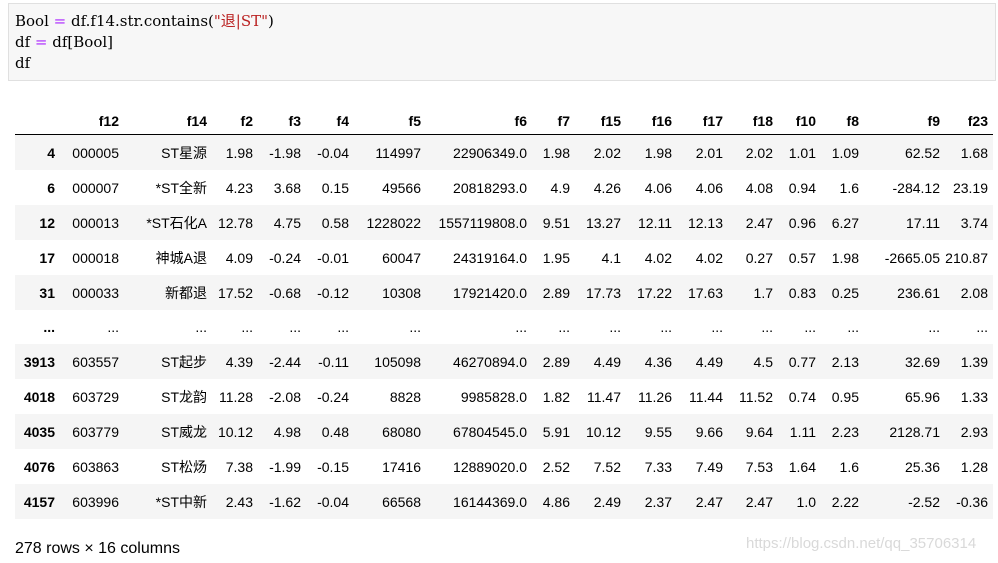 This screenshot has width=998, height=563. What do you see at coordinates (333, 257) in the screenshot?
I see `table-cell: -0.01` at bounding box center [333, 257].